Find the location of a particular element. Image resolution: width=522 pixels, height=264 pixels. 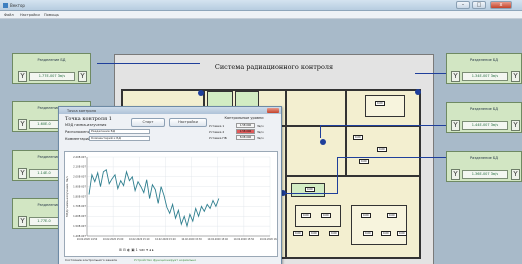

channel-state-value: Устройство функционирует нормально is located at coordinates (165, 260).